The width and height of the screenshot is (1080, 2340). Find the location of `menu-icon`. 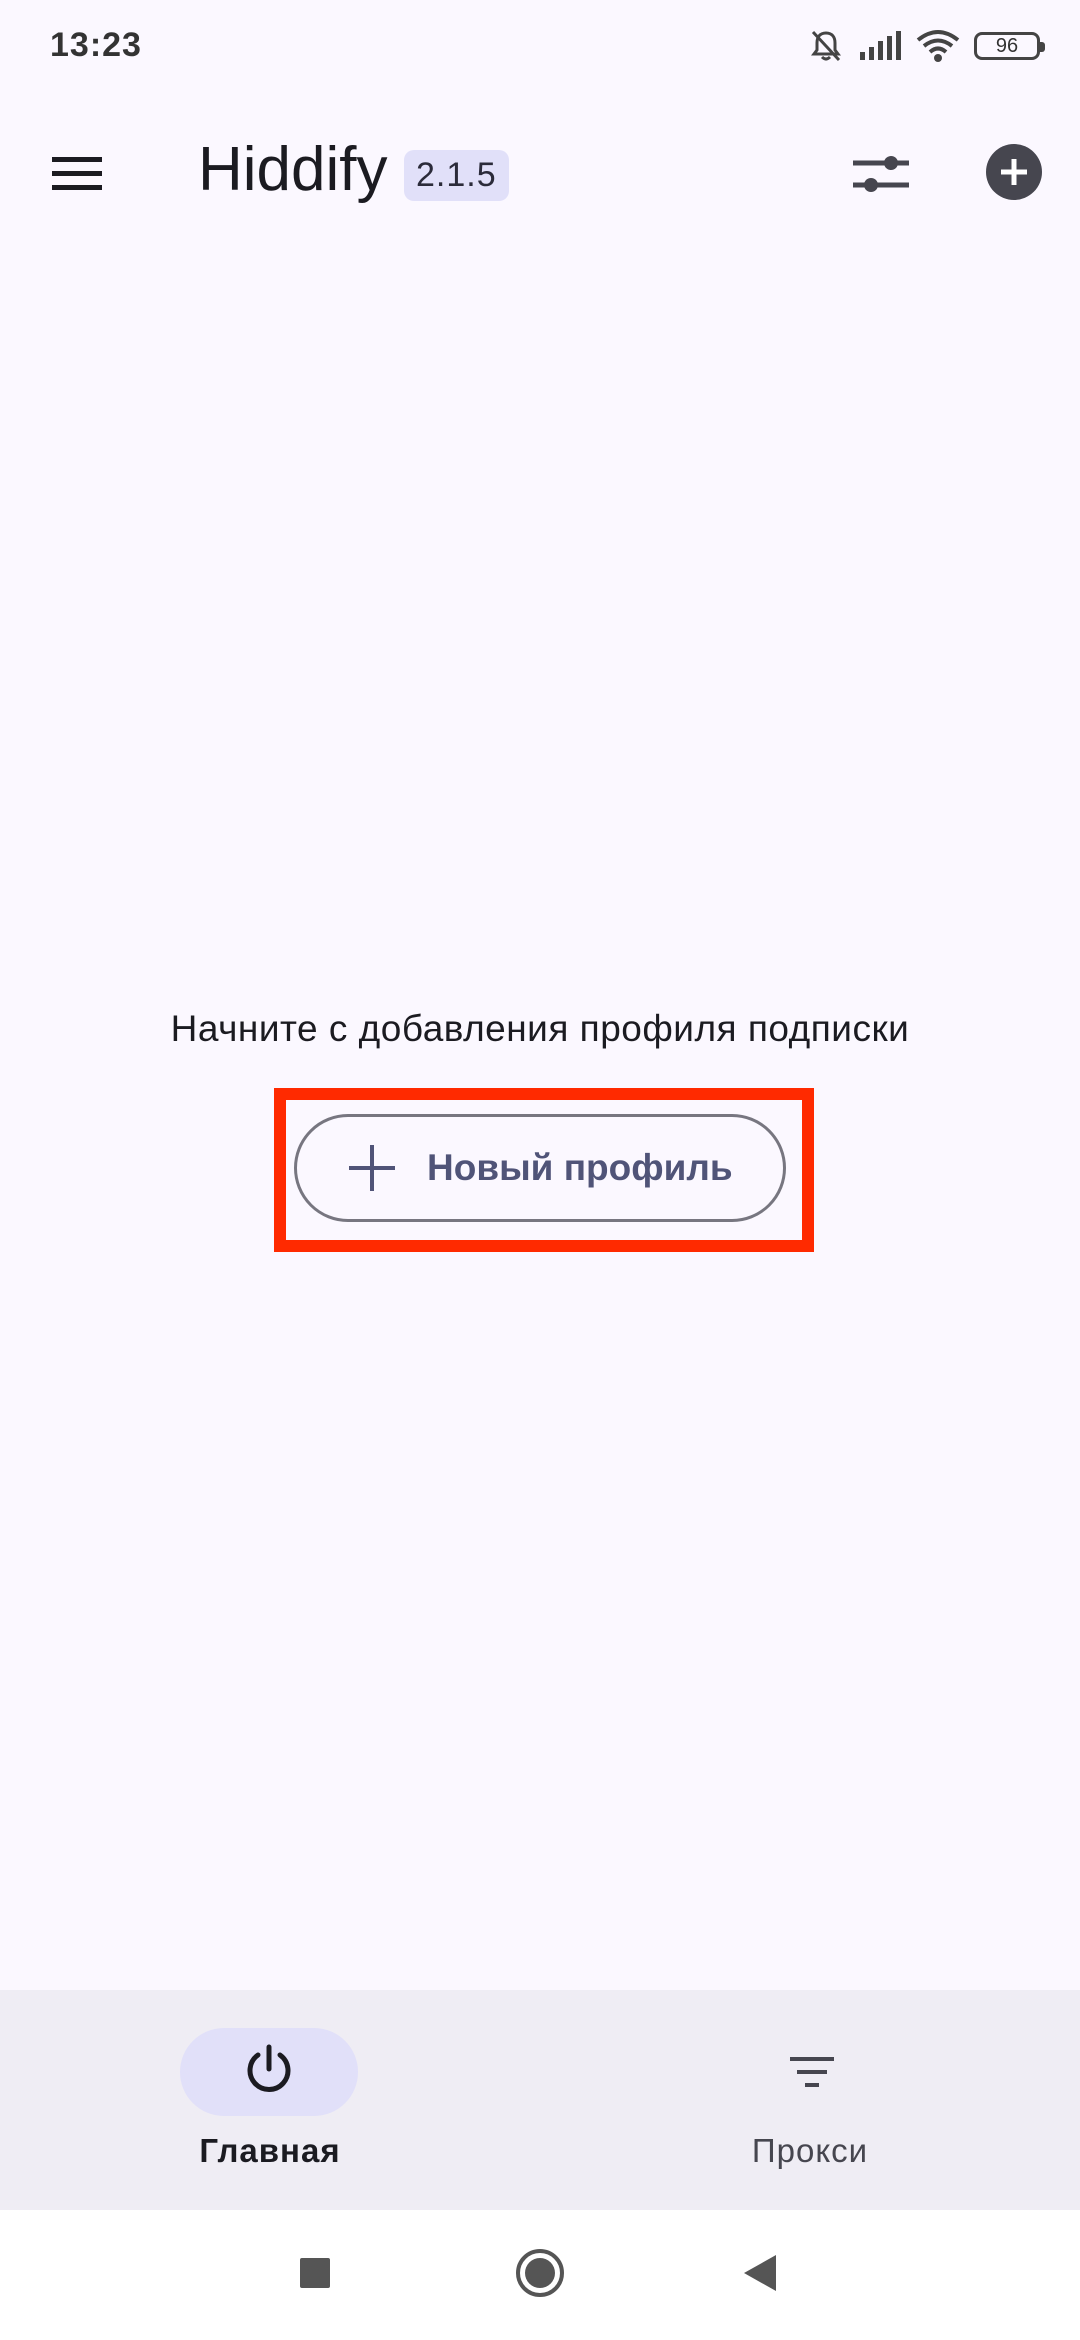

menu-icon is located at coordinates (77, 176).